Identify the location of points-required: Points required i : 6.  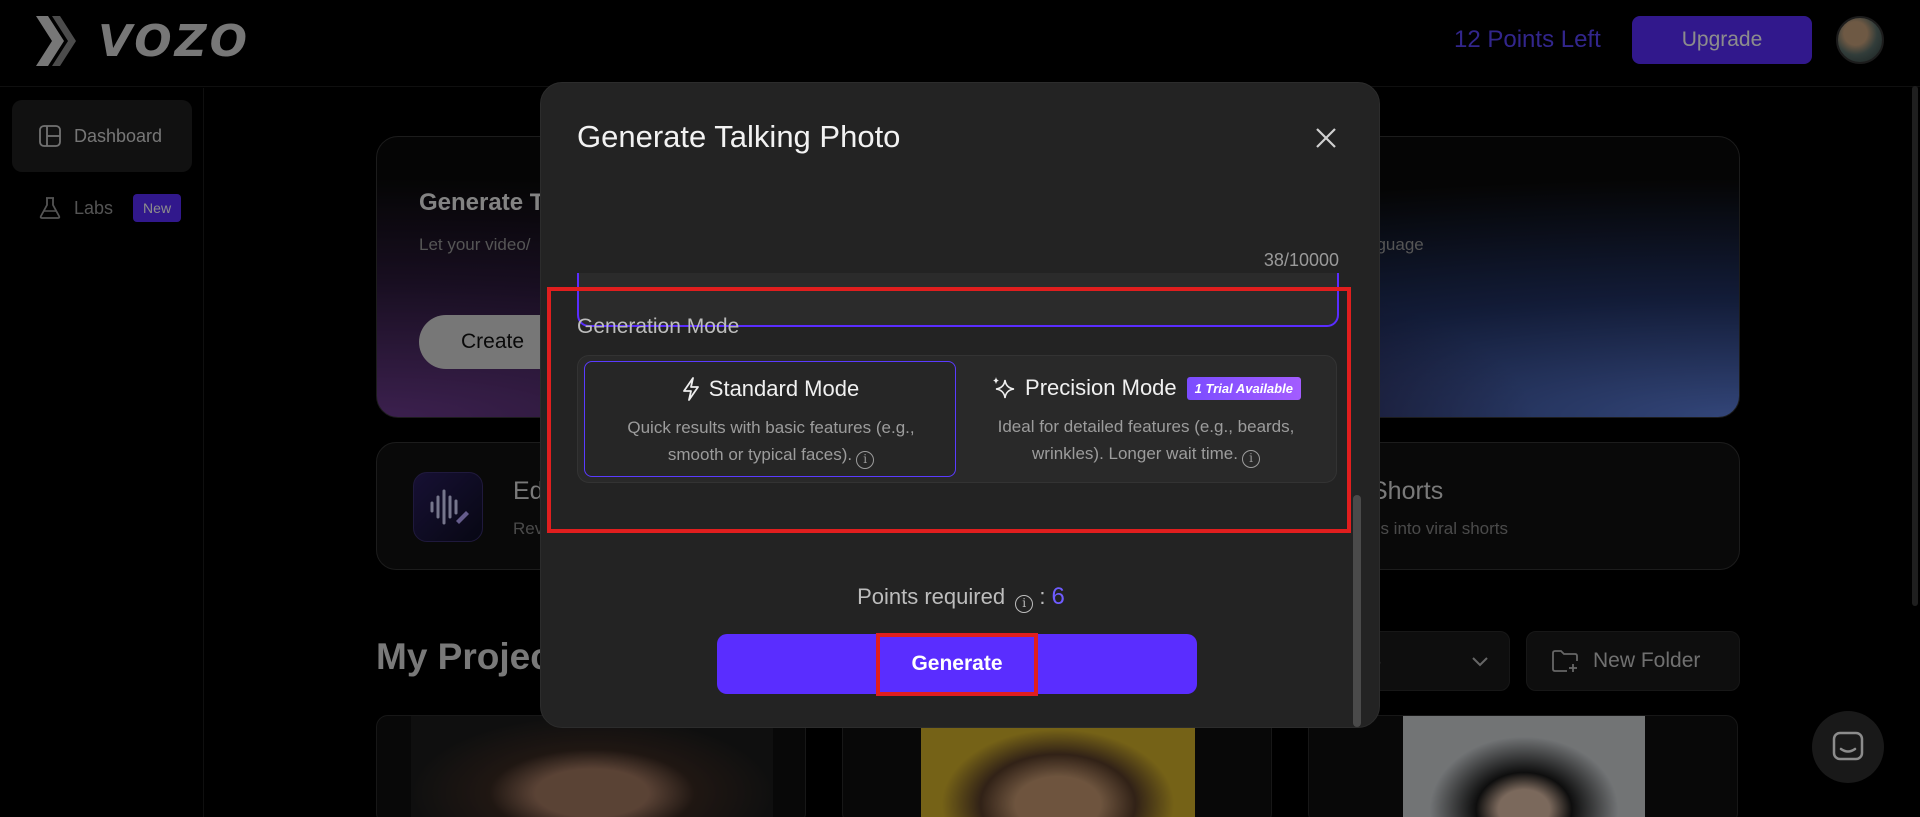
(960, 598).